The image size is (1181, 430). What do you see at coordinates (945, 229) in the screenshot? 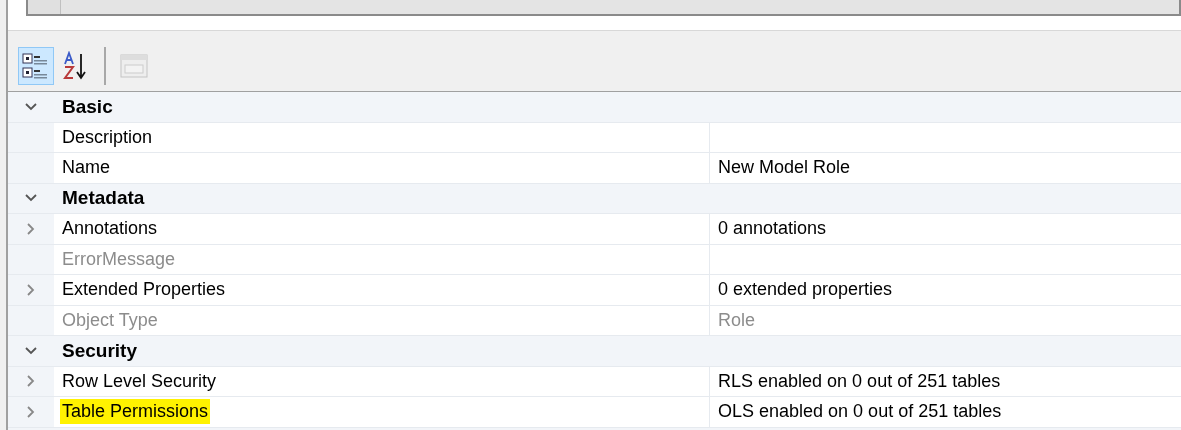
I see `property-value-cell: 0 annotations` at bounding box center [945, 229].